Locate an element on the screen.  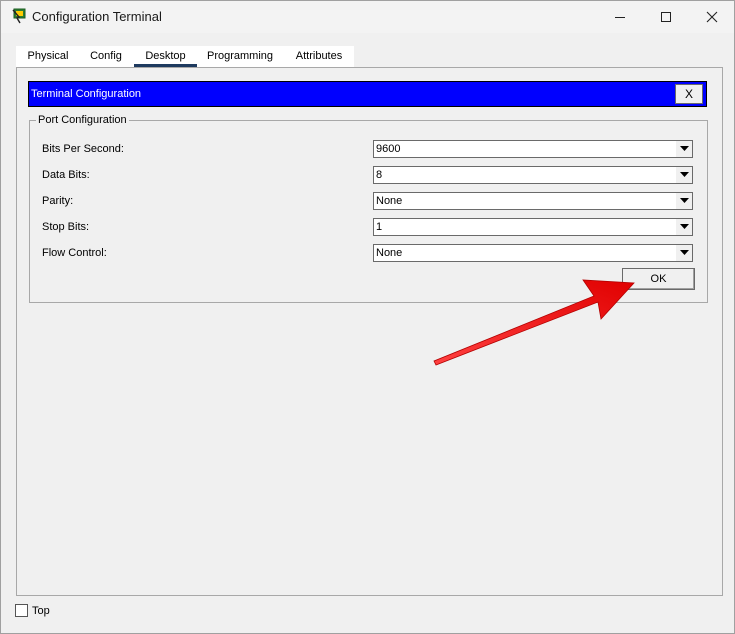
top-checkbox-label: Top is located at coordinates (41, 611).